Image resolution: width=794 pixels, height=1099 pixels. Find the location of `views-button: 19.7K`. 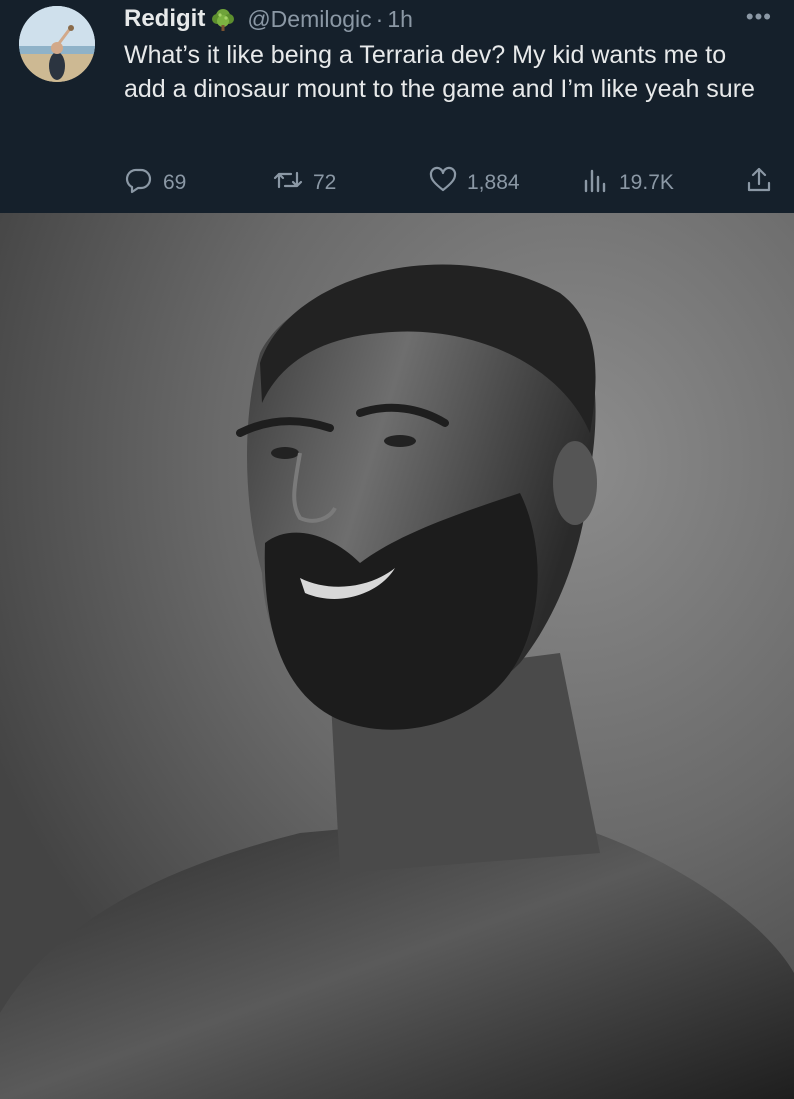

views-button: 19.7K is located at coordinates (627, 183).